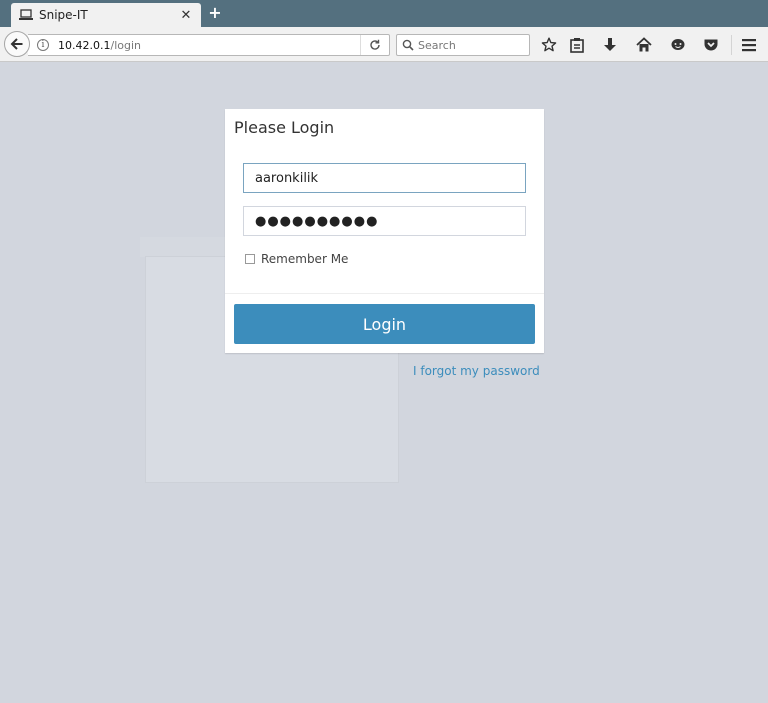 The image size is (768, 703). Describe the element at coordinates (749, 45) in the screenshot. I see `hamburger-menu-icon` at that location.